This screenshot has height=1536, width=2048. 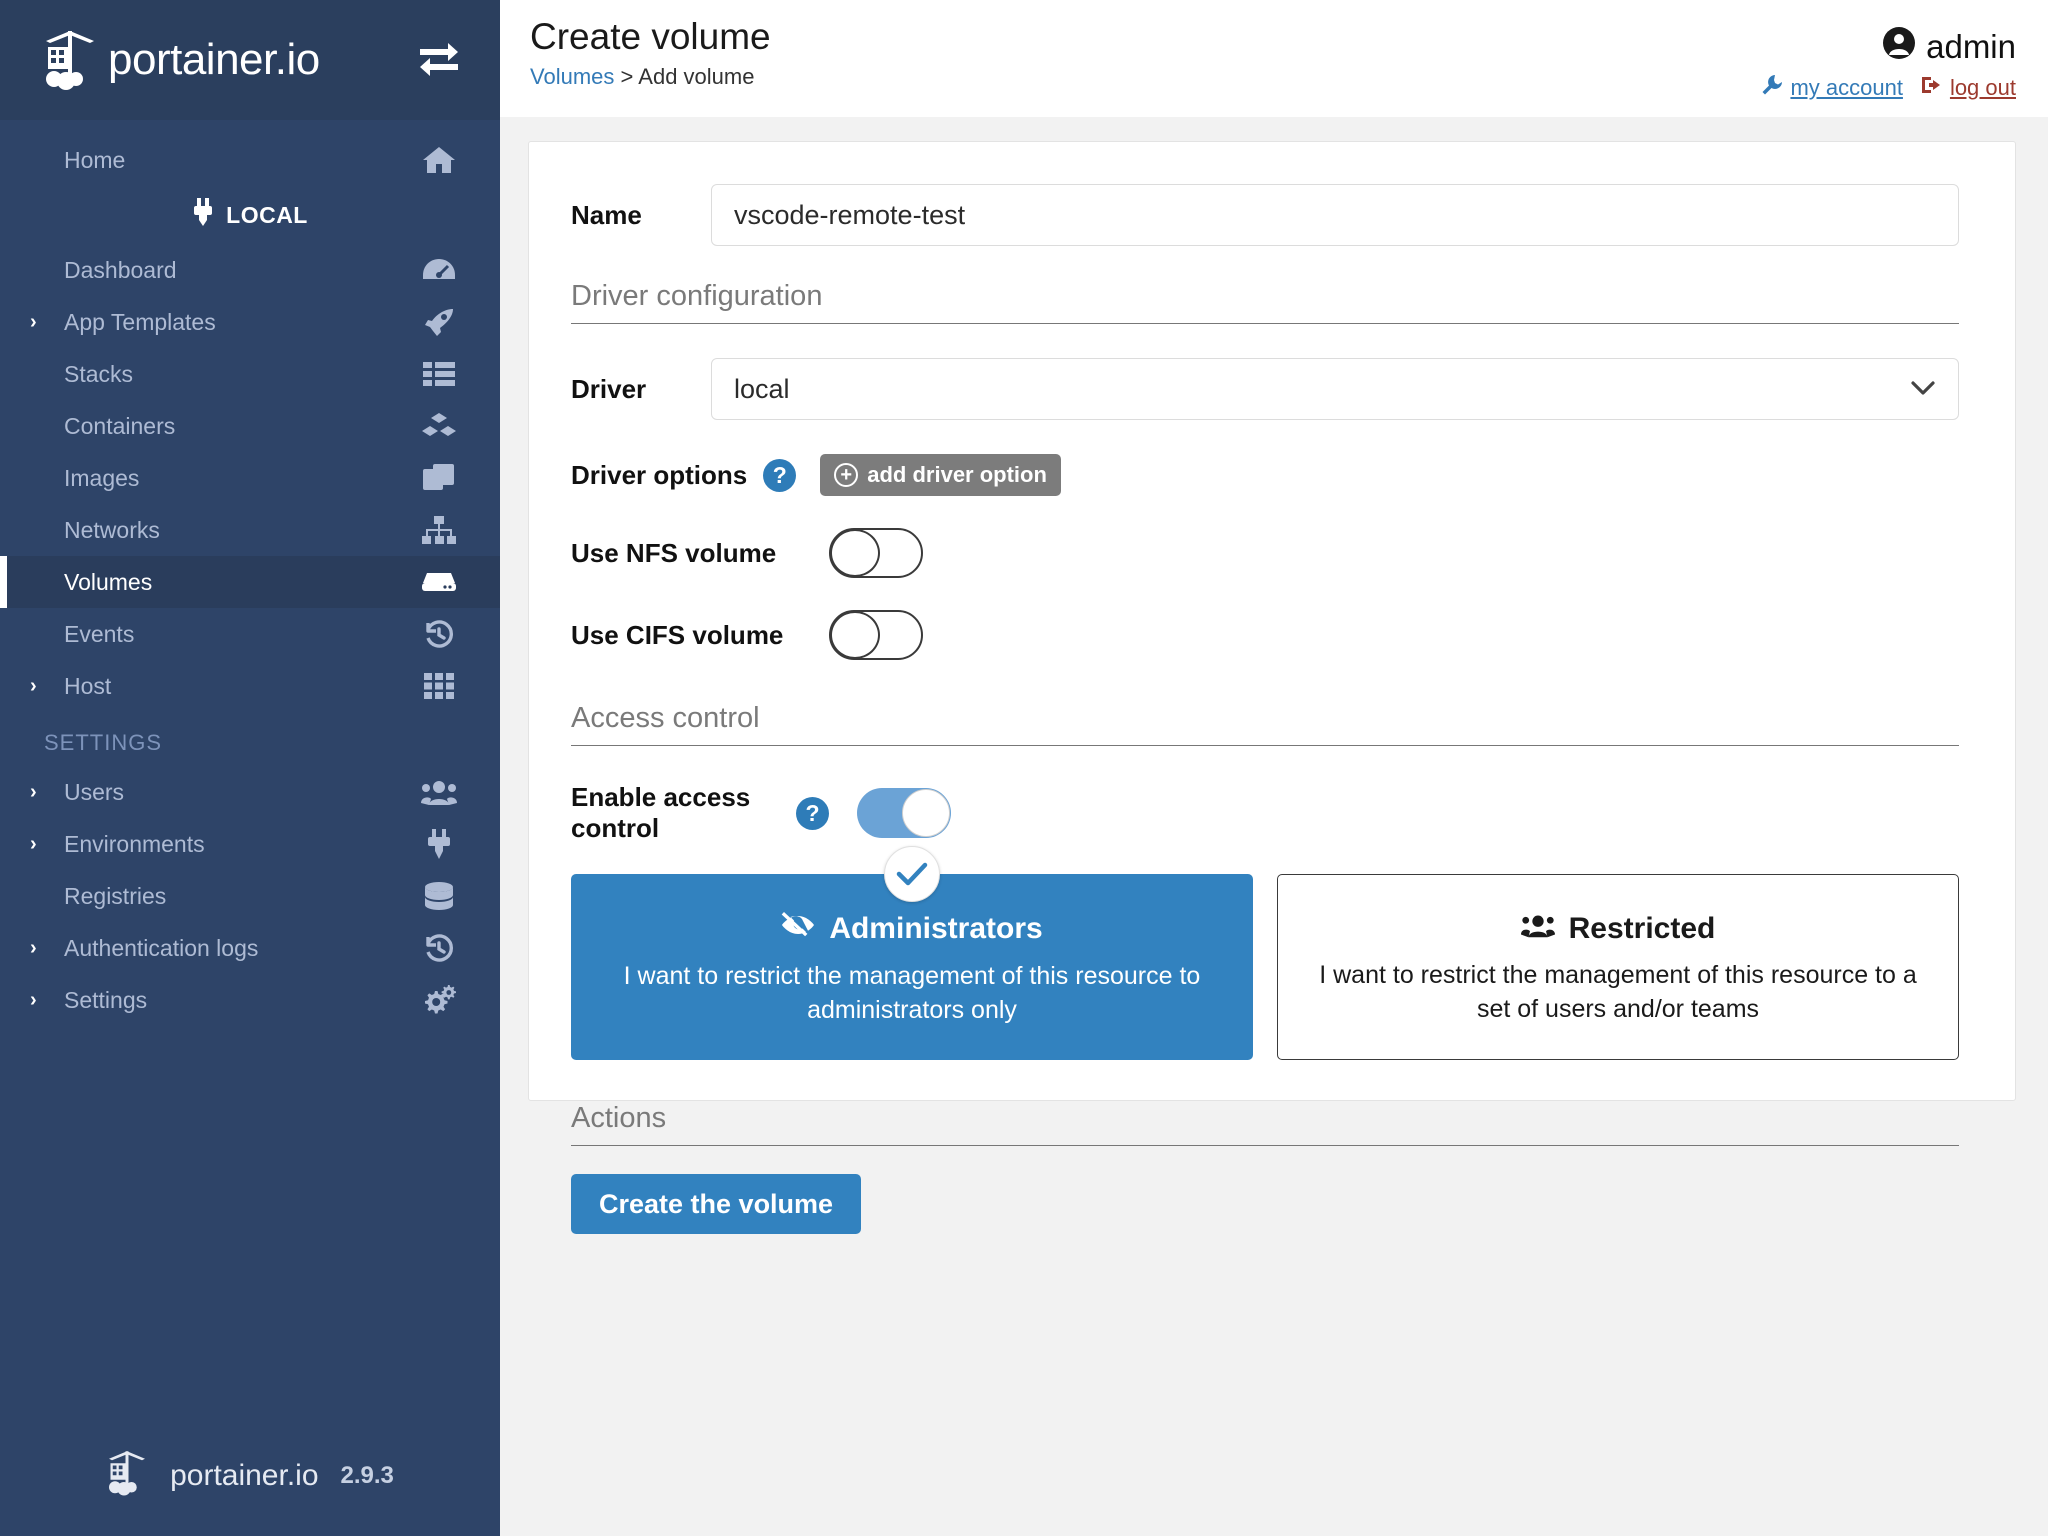 I want to click on sidebar-item-dashboard: Dashboard, so click(x=250, y=270).